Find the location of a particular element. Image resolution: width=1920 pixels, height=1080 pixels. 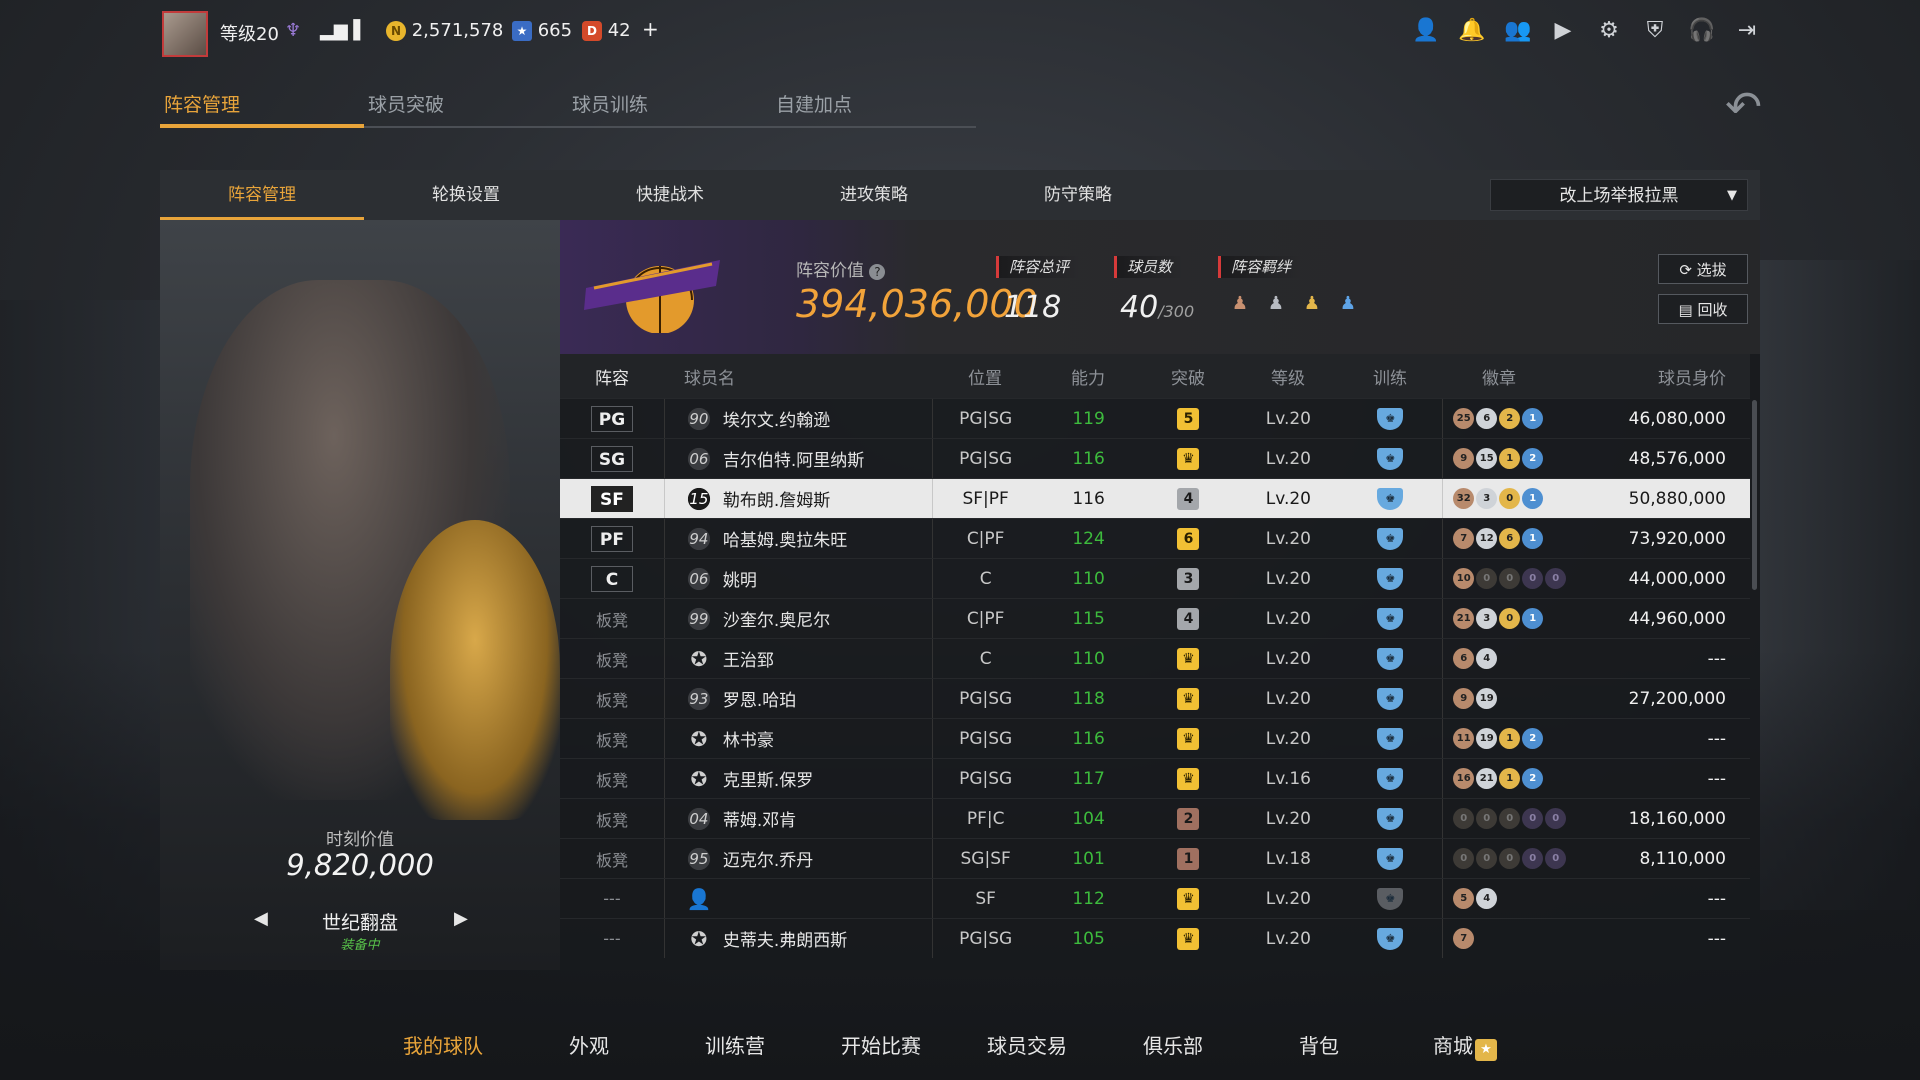

back-arrow-icon: ↶ is located at coordinates (1743, 107).